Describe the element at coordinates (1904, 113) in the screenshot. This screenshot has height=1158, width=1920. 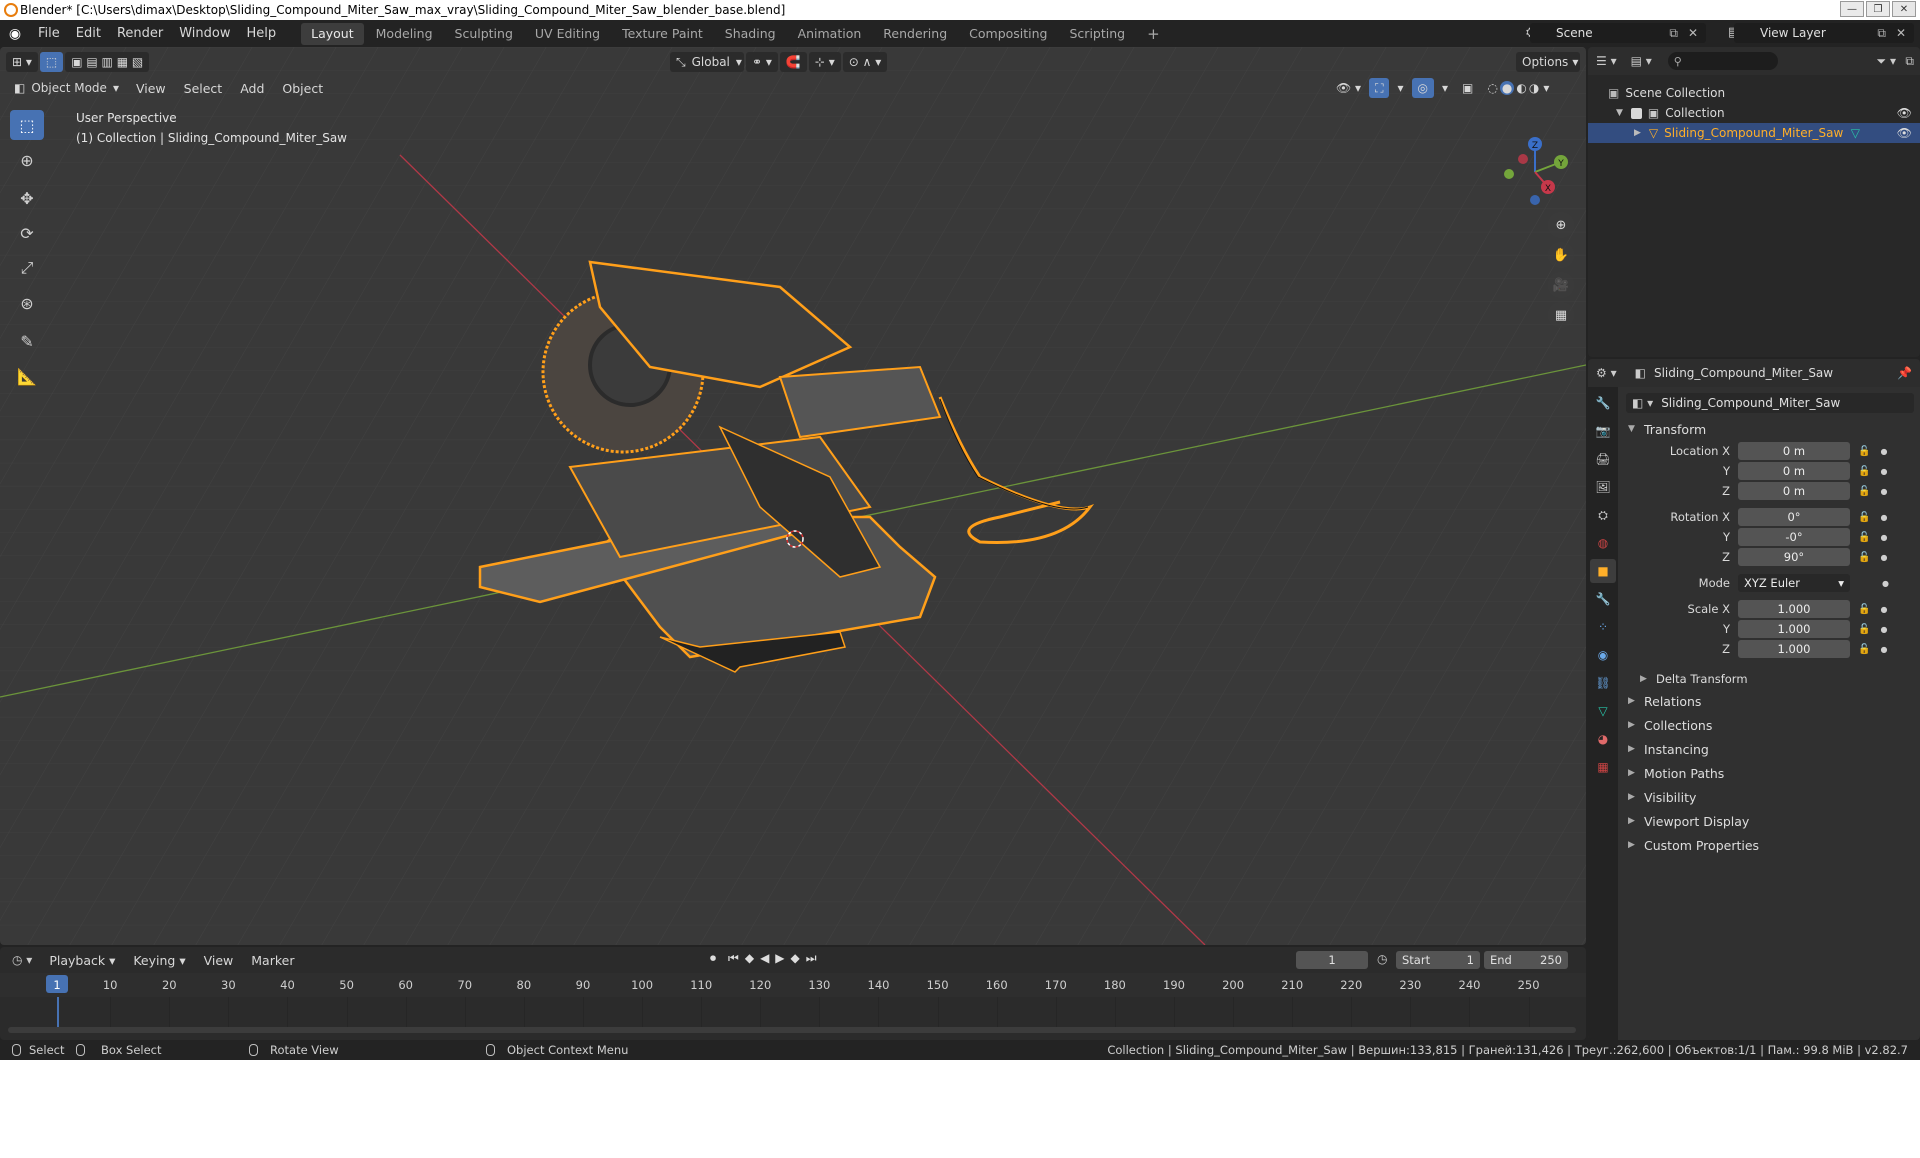
I see `eye-icon: 👁` at that location.